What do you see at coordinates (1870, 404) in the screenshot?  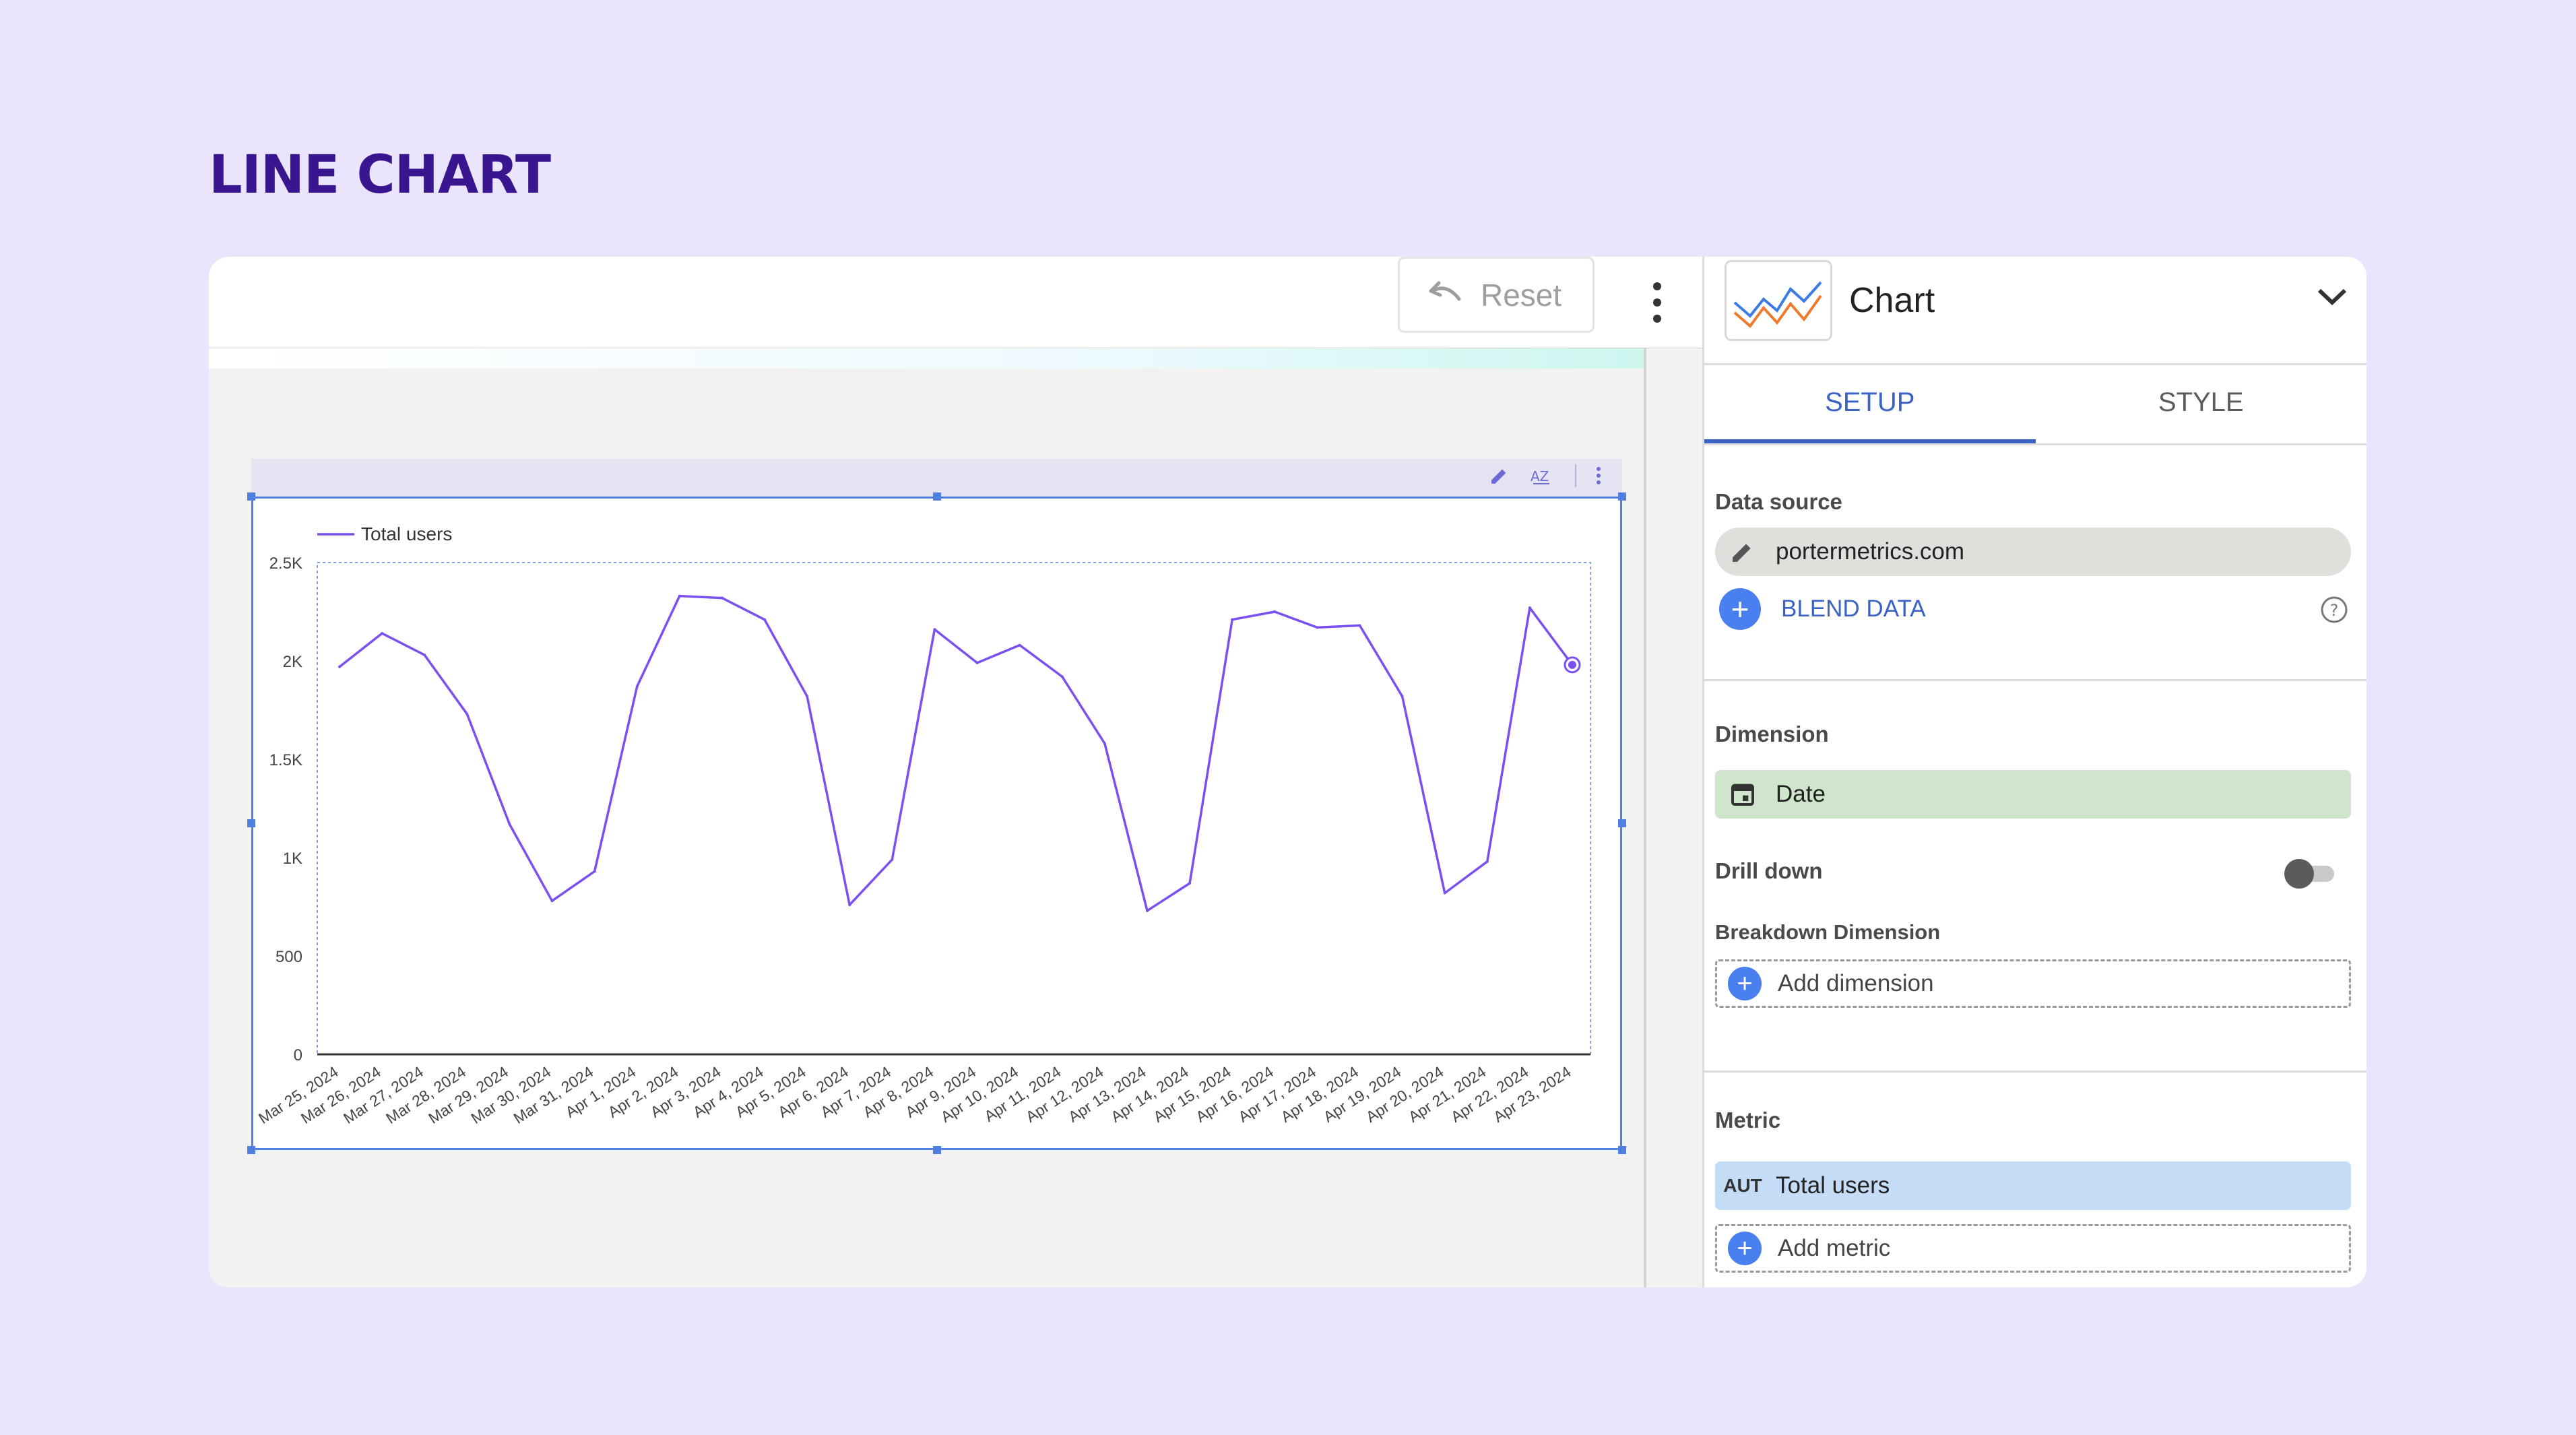 I see `tab-setup: SETUP` at bounding box center [1870, 404].